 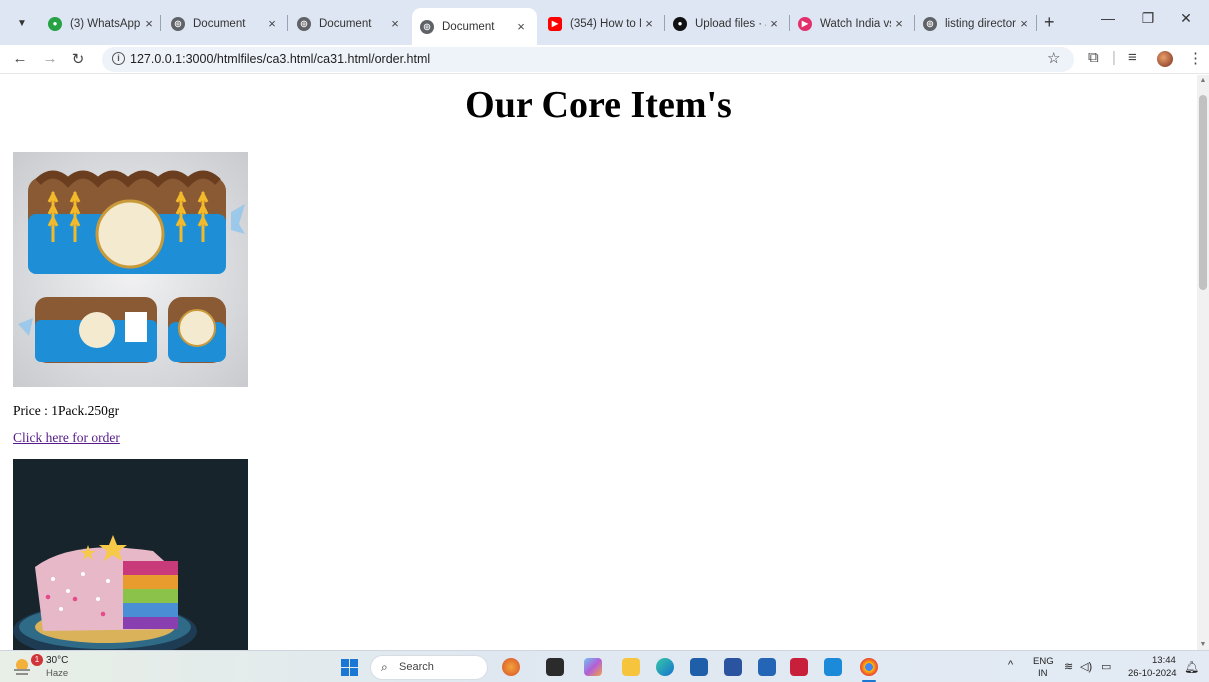 I want to click on whiteboard-icon, so click(x=767, y=667).